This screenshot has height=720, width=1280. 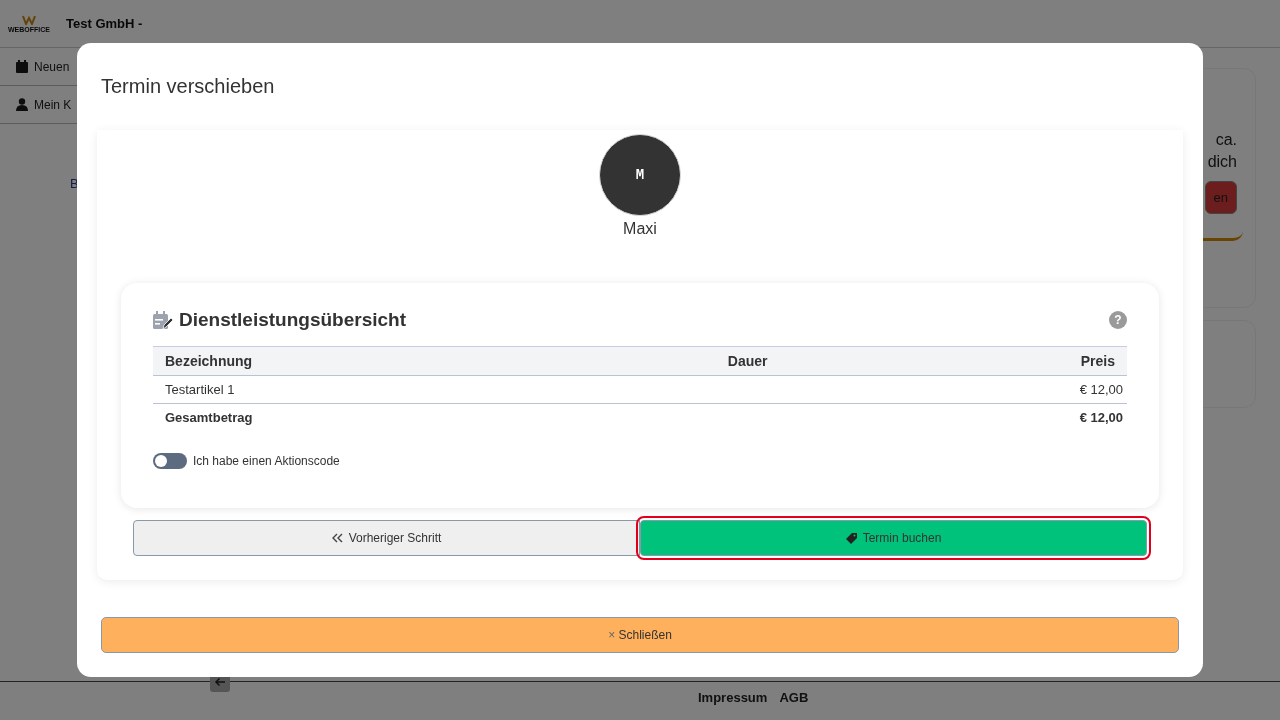 What do you see at coordinates (640, 229) in the screenshot?
I see `staff-name: Maxi` at bounding box center [640, 229].